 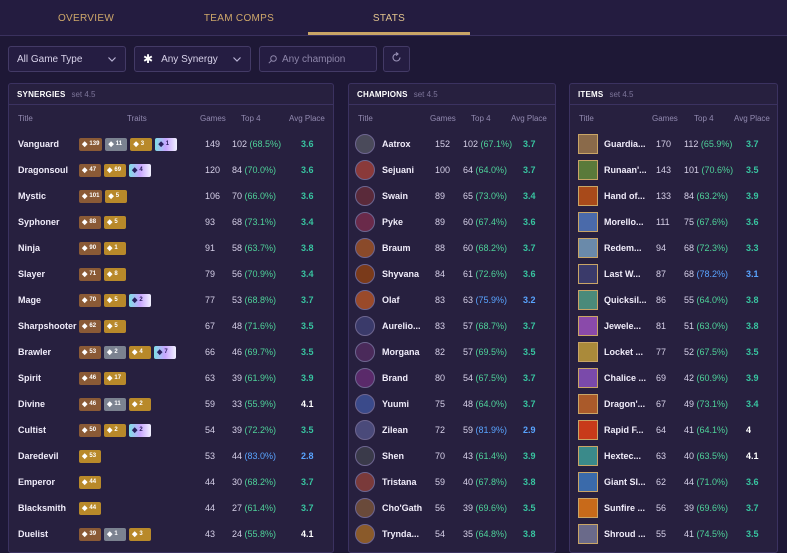 What do you see at coordinates (166, 144) in the screenshot?
I see `trait-badge-chromatic: ◆ 1` at bounding box center [166, 144].